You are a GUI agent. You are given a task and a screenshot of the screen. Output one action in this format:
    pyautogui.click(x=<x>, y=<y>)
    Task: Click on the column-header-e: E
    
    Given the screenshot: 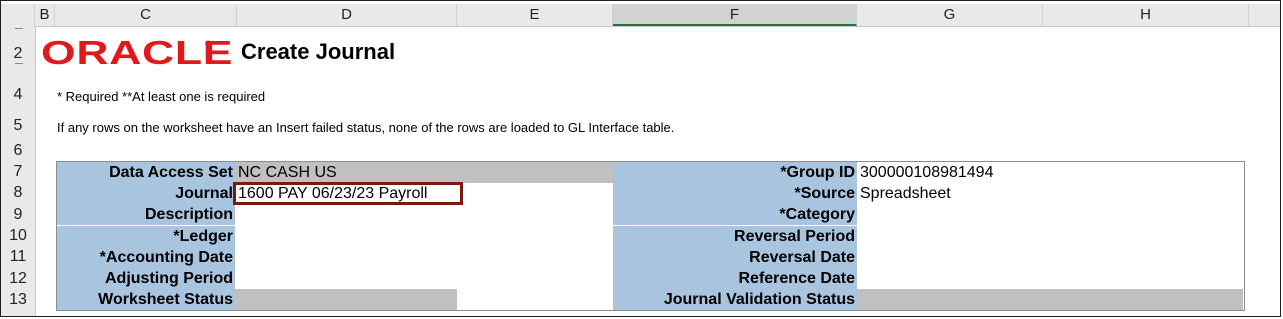 What is the action you would take?
    pyautogui.click(x=535, y=15)
    